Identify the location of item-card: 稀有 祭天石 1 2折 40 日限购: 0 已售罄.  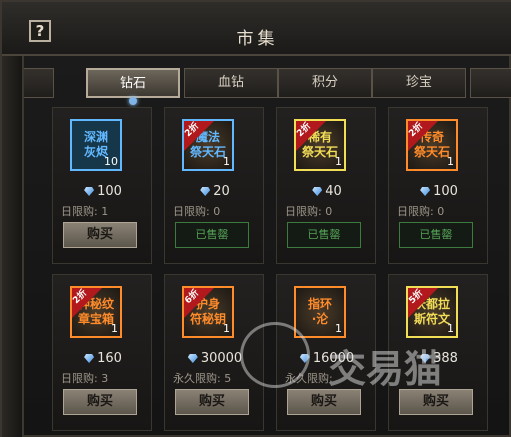
(326, 185).